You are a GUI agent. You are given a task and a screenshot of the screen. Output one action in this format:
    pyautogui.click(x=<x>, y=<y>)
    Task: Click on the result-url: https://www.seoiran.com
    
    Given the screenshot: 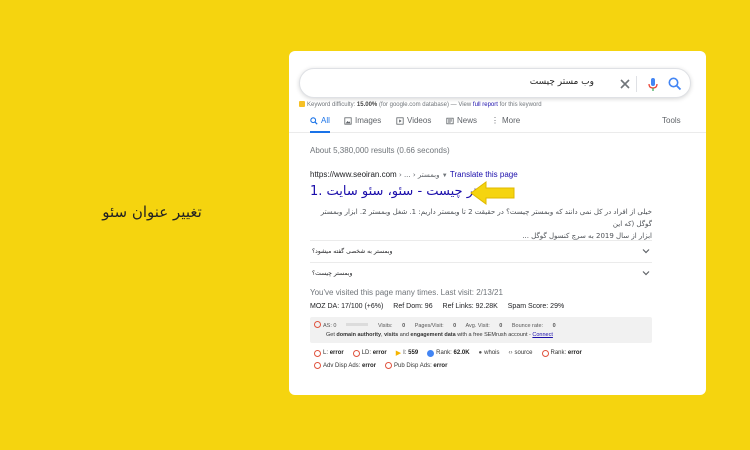 What is the action you would take?
    pyautogui.click(x=353, y=174)
    